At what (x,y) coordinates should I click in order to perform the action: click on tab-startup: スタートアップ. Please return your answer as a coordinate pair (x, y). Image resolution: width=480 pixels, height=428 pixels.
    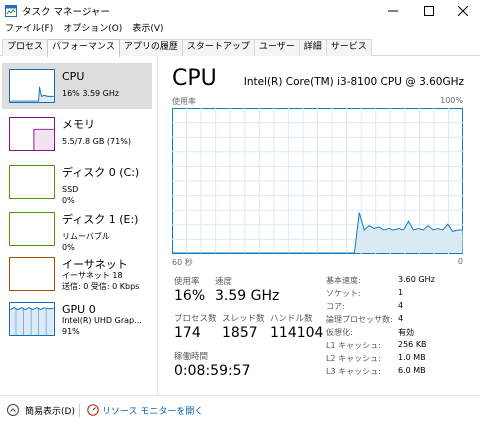
    Looking at the image, I should click on (218, 47).